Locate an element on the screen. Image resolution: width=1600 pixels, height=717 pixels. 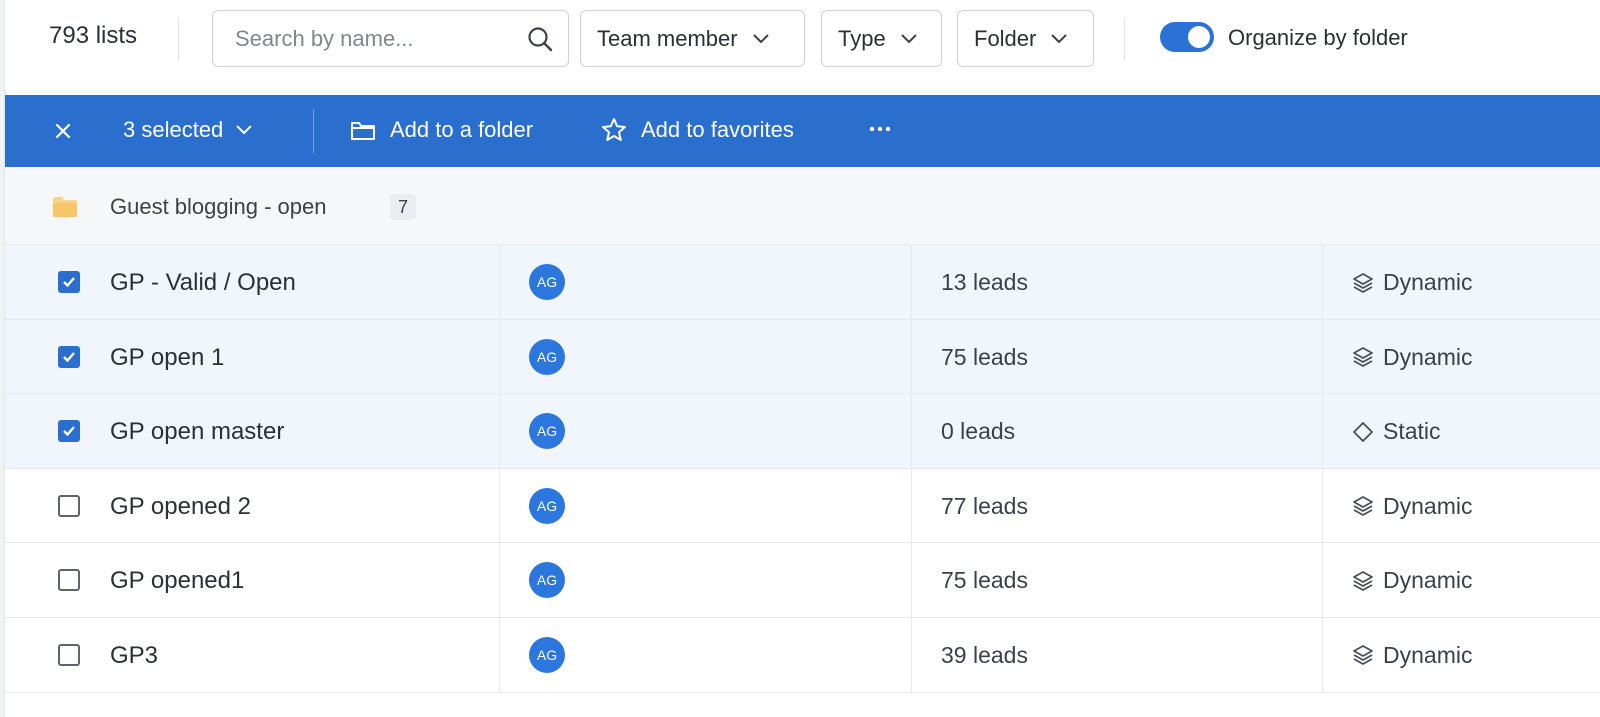
team-member-label: Team member is located at coordinates (667, 38).